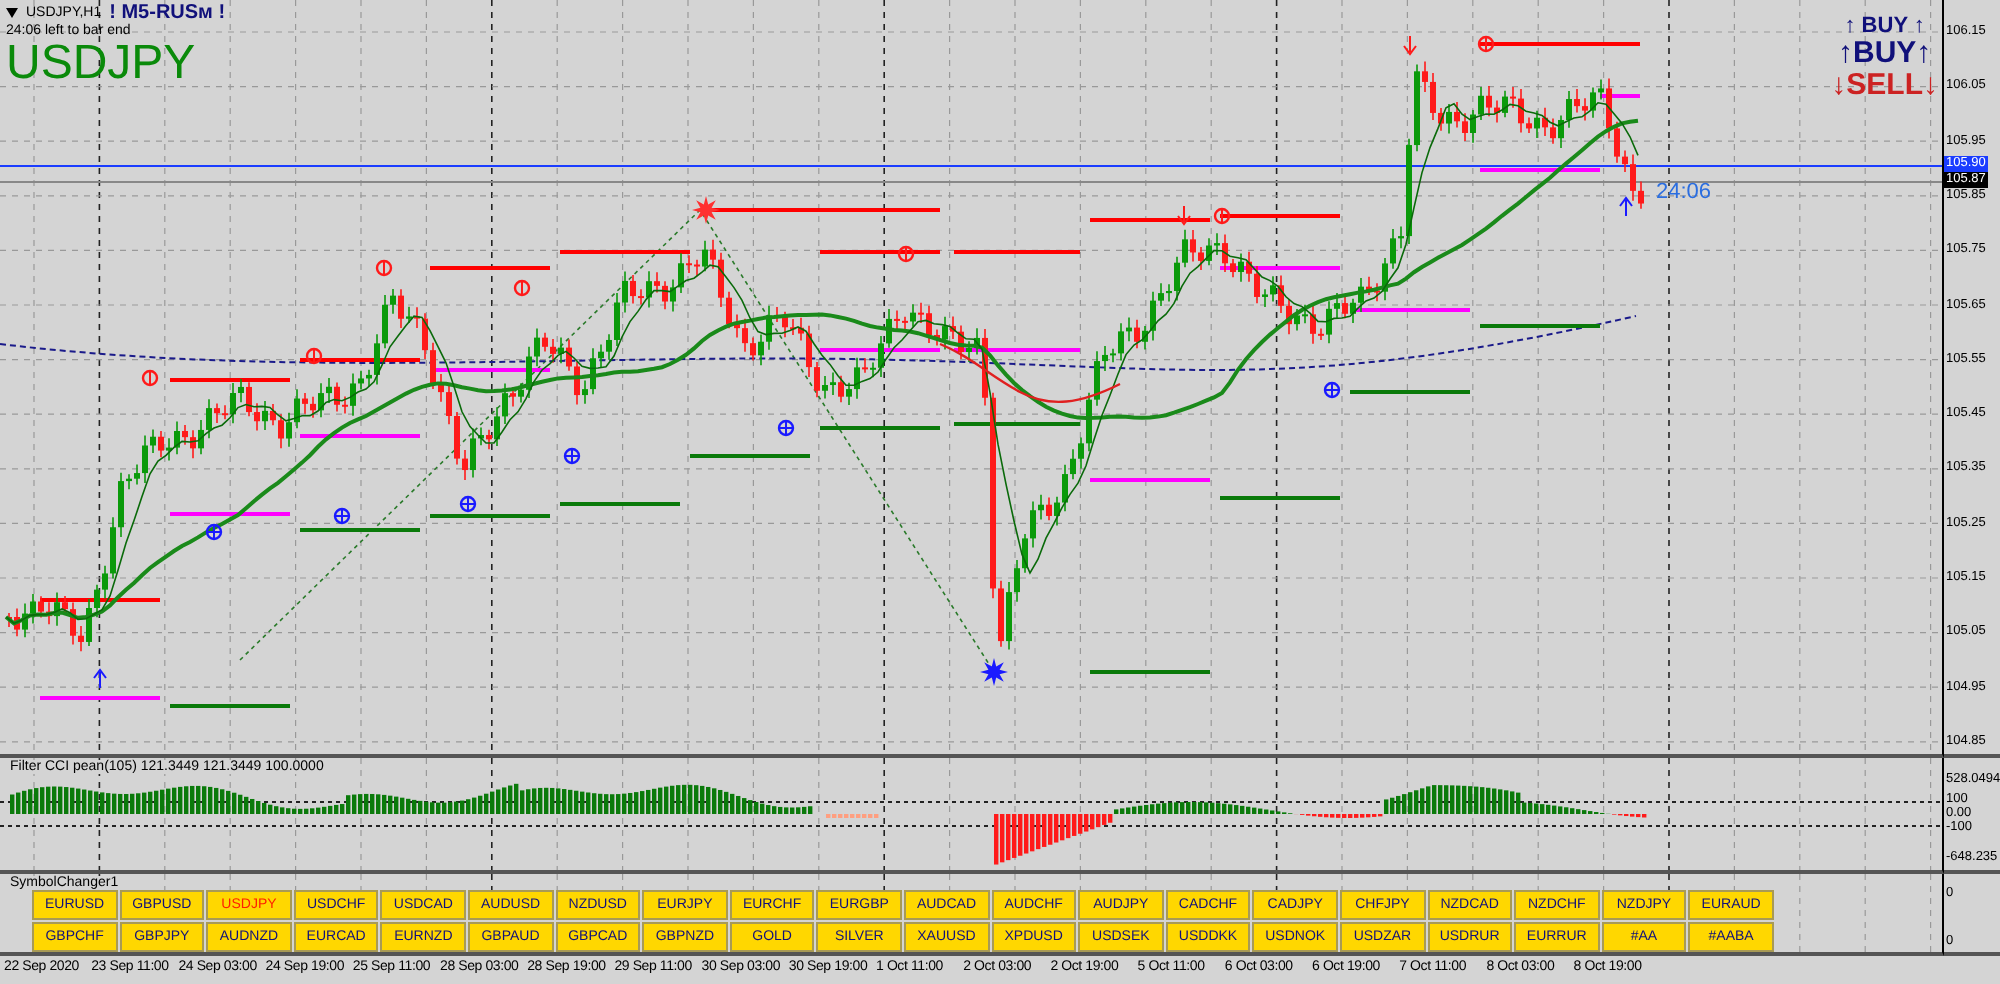 The image size is (2000, 984). Describe the element at coordinates (167, 13) in the screenshot. I see `expert-label: ! M5-RUSм !` at that location.